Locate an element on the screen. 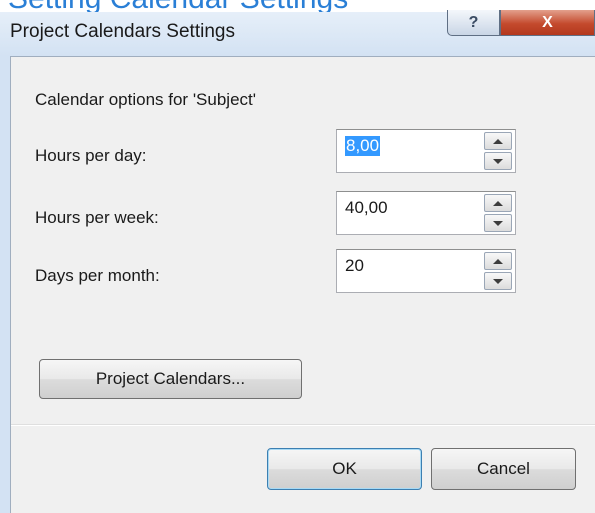  days-per-month-spinbox: 20 is located at coordinates (426, 271).